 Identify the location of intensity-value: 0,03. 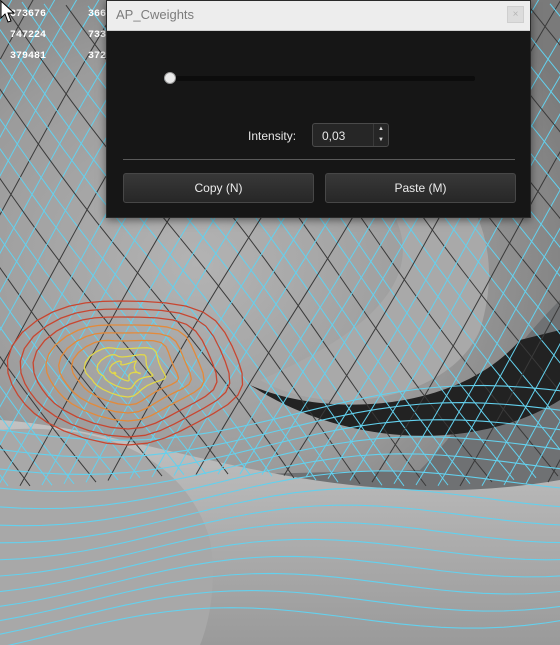
(333, 136).